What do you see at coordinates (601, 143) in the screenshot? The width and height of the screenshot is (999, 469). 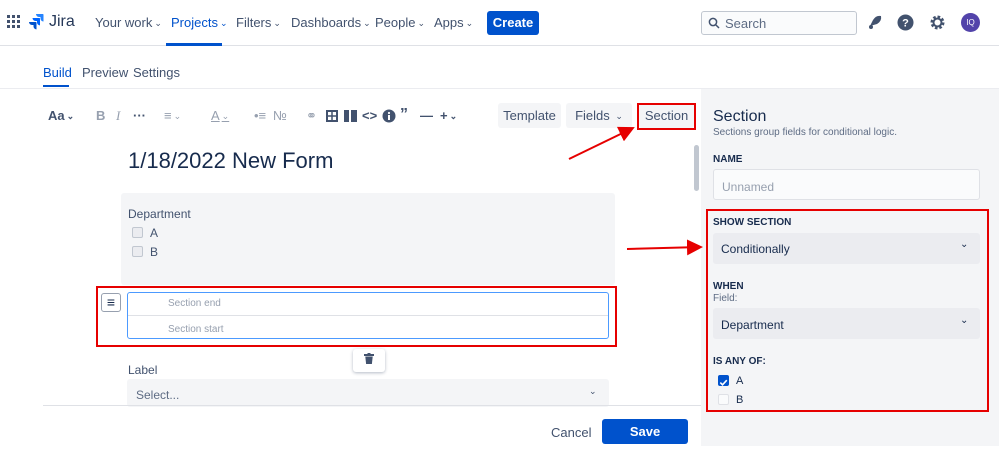 I see `arrow-to-section-button` at bounding box center [601, 143].